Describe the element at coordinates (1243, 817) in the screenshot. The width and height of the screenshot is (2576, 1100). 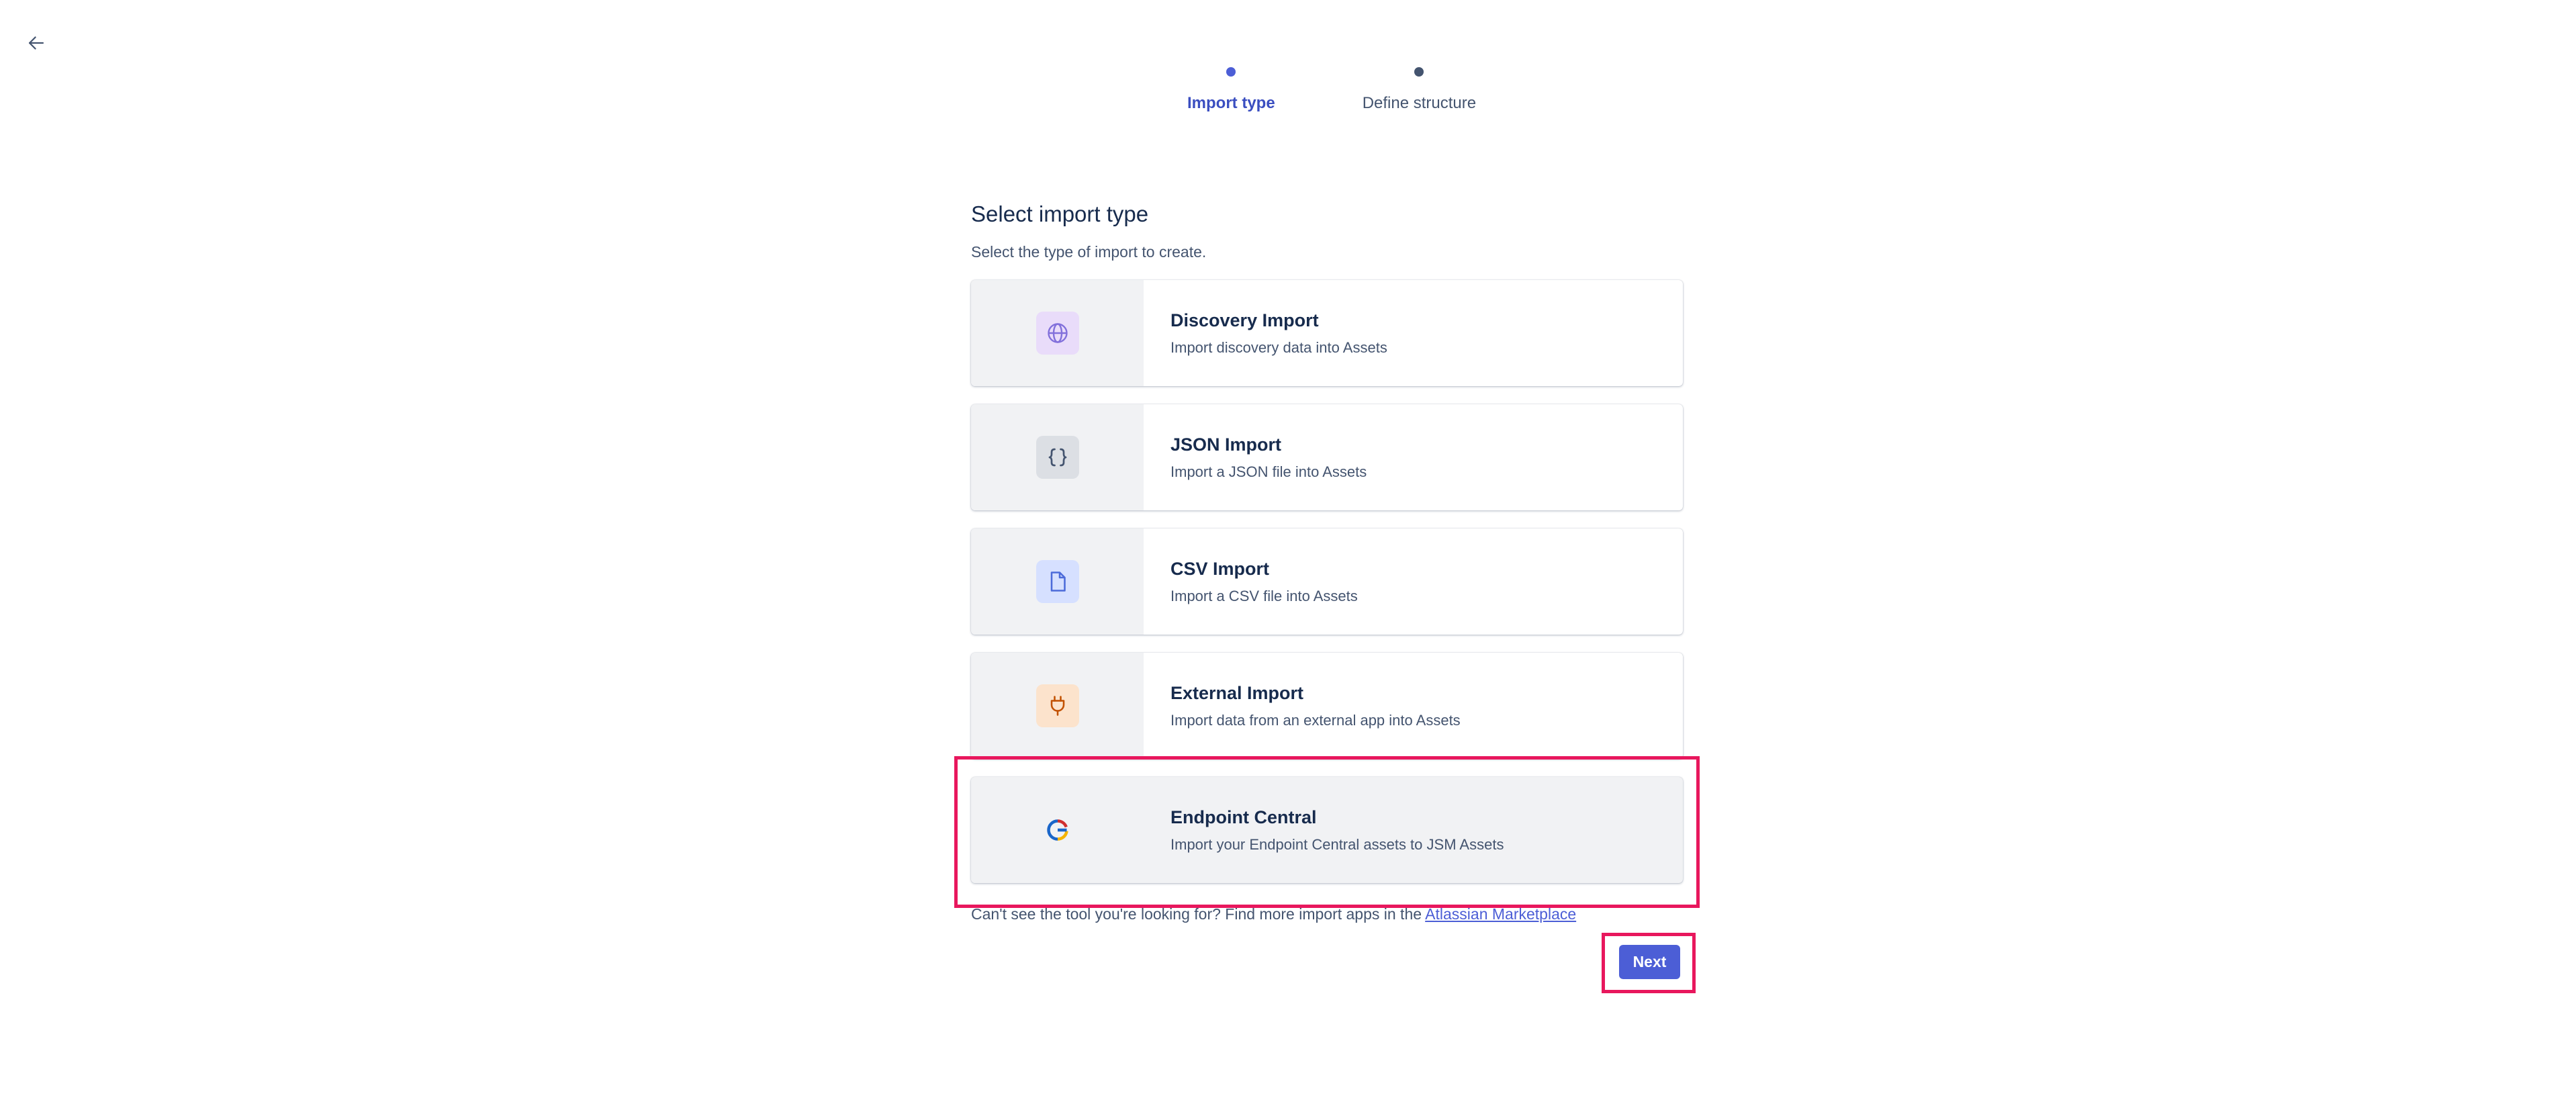
I see `option-title: Endpoint Central` at that location.